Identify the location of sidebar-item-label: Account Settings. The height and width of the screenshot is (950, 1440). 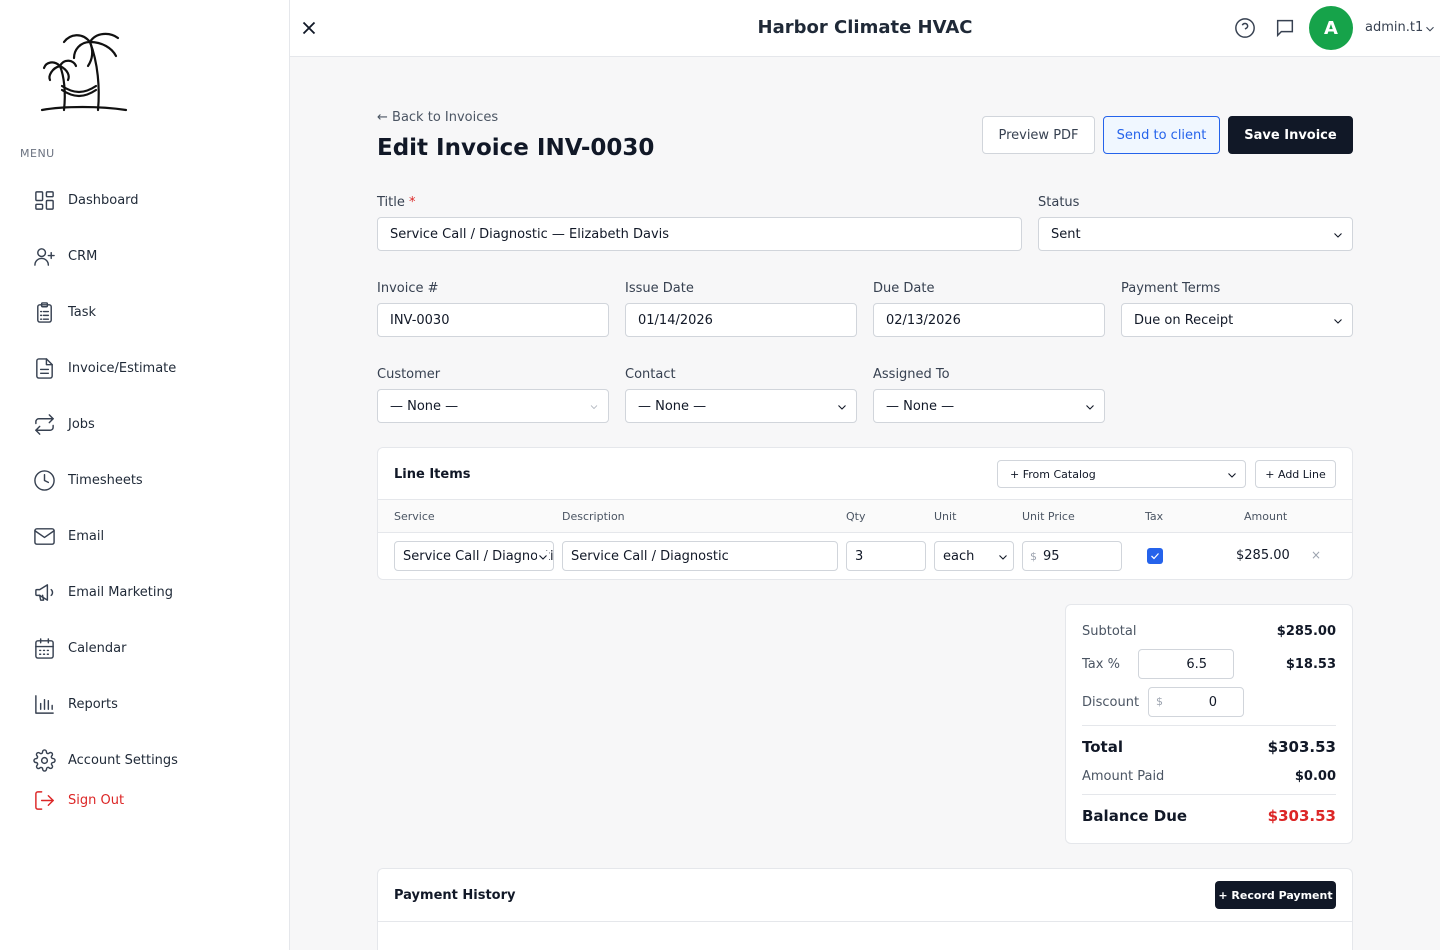
(123, 760).